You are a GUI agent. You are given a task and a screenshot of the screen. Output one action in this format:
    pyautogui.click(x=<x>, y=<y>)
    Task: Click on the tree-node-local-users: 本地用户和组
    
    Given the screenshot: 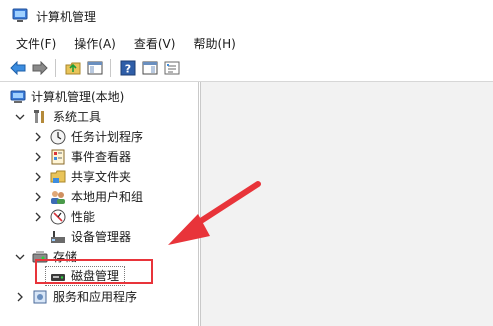 What is the action you would take?
    pyautogui.click(x=87, y=197)
    